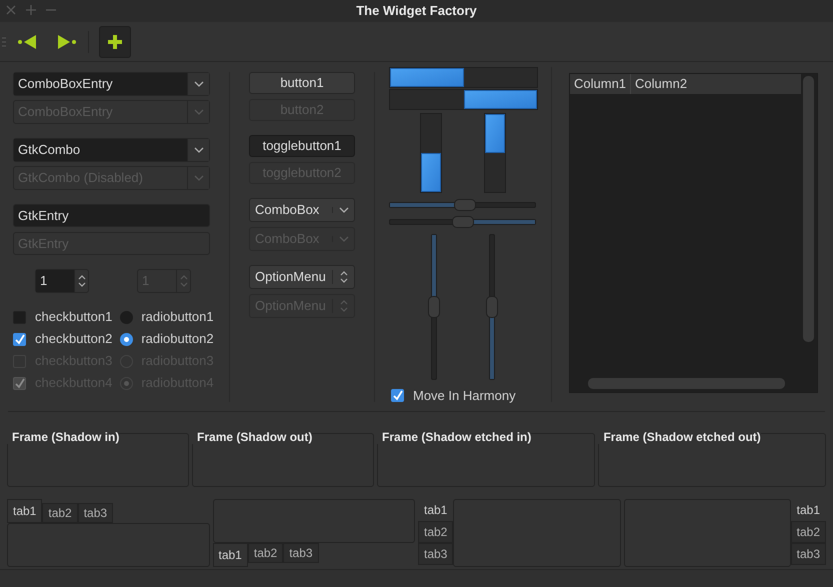 Image resolution: width=833 pixels, height=587 pixels. I want to click on combo-entry-text: GtkCombo, so click(100, 150).